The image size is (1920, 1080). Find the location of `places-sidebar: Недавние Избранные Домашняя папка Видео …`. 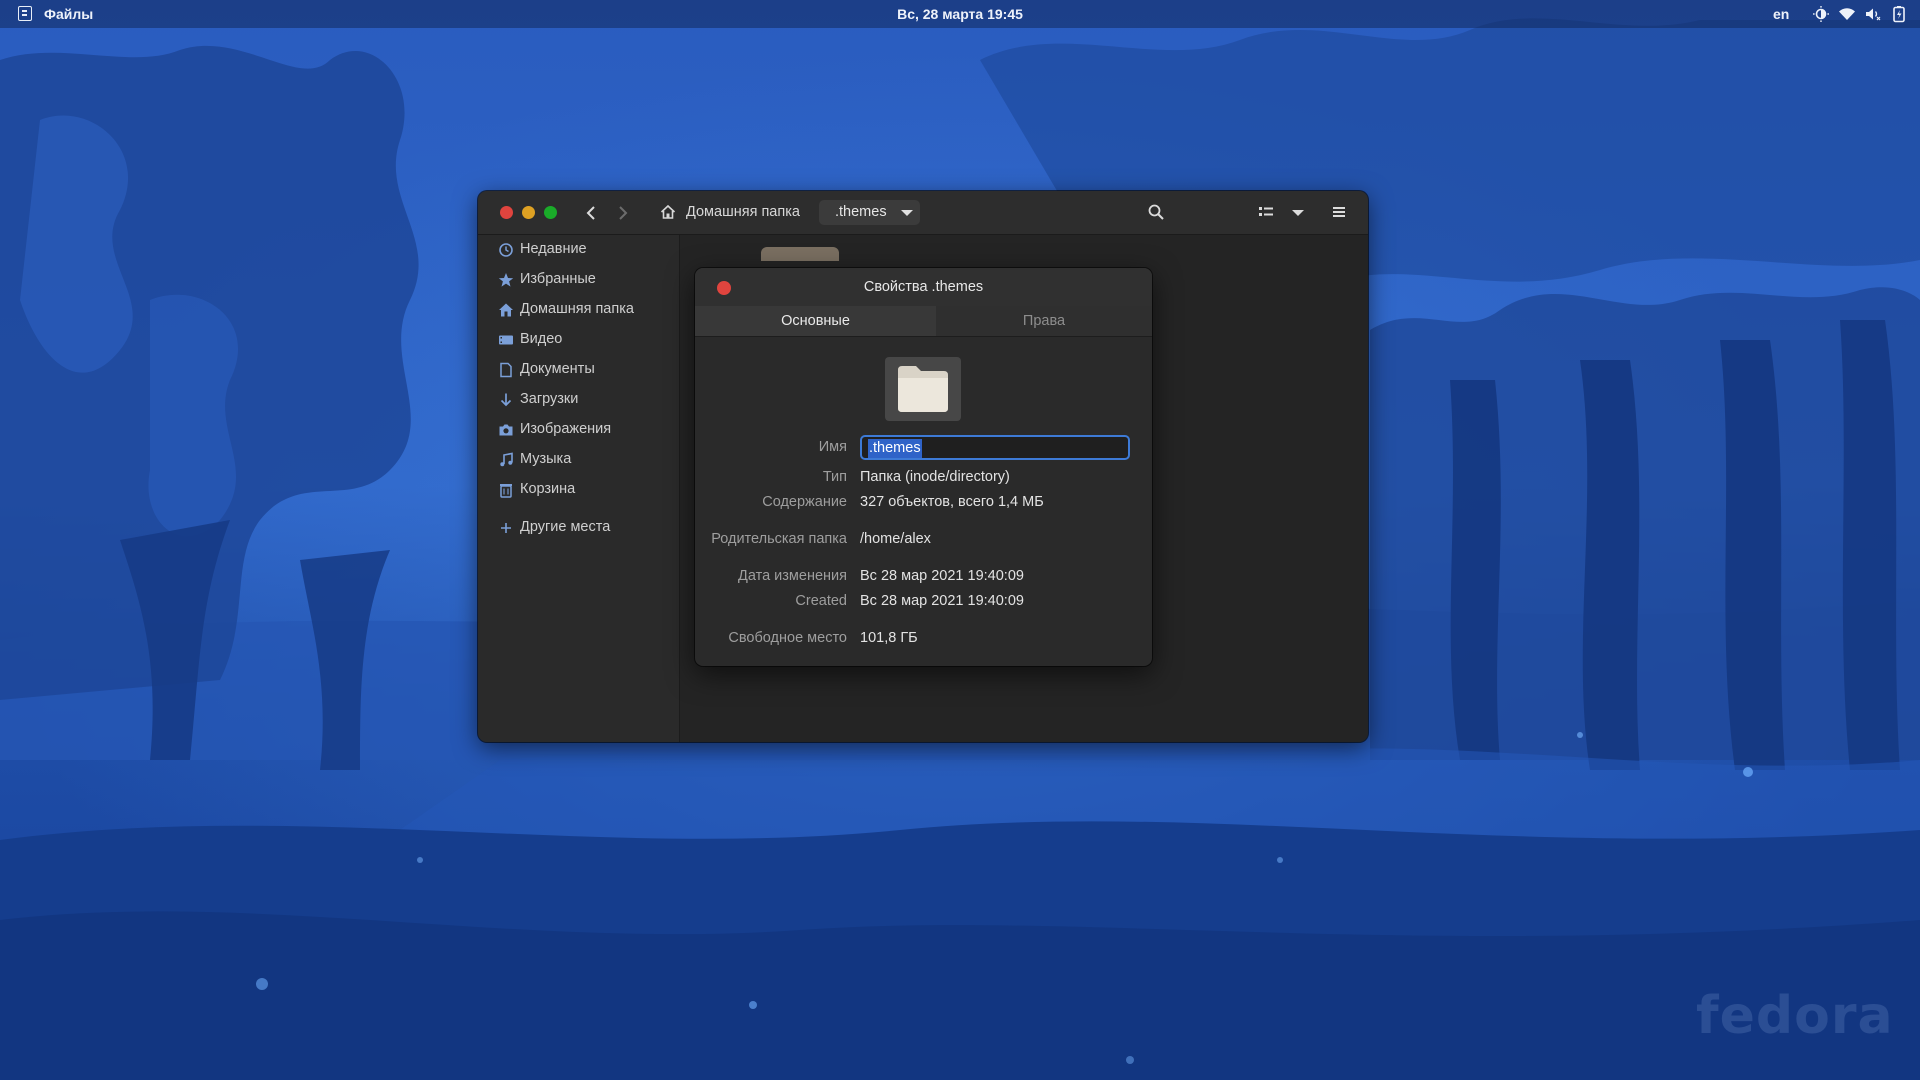

places-sidebar: Недавние Избранные Домашняя папка Видео … is located at coordinates (579, 488).